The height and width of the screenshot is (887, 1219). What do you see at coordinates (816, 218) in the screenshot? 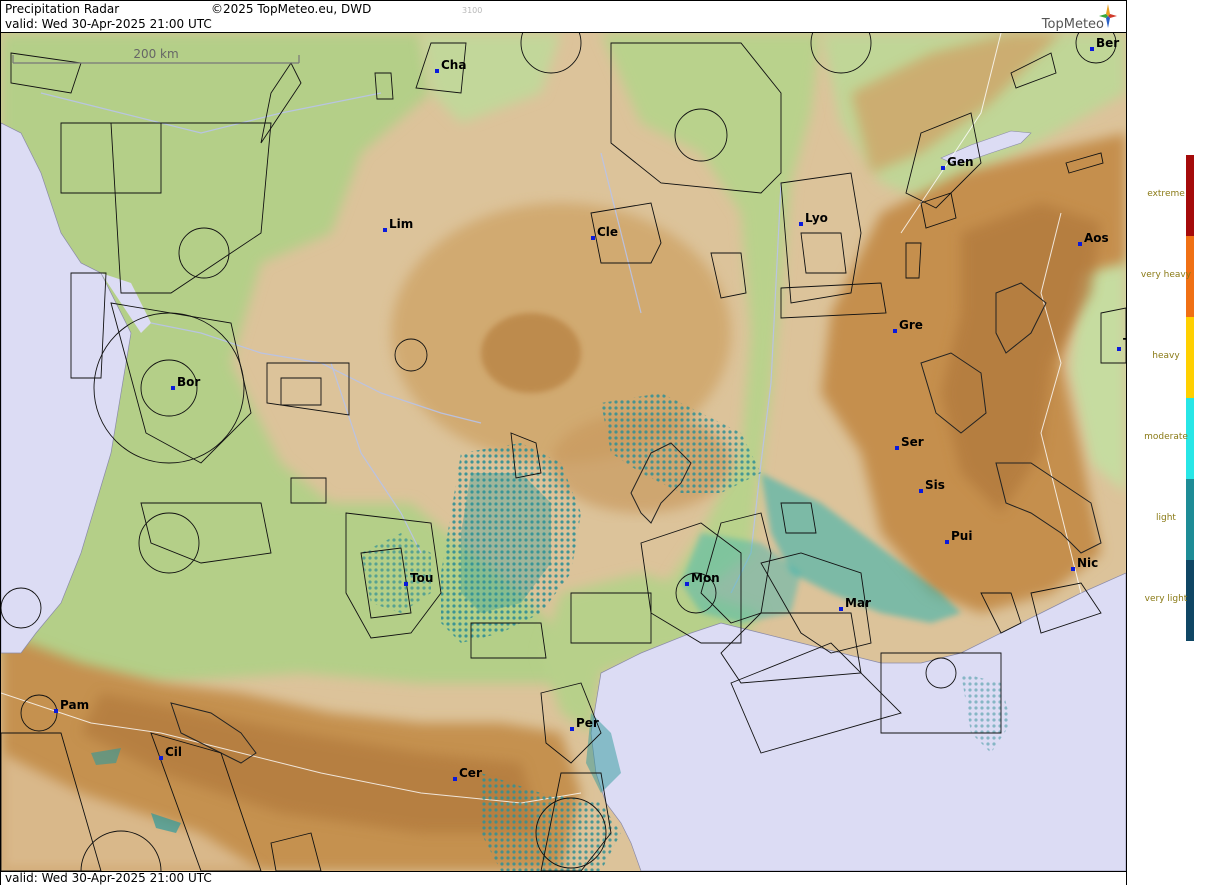
I see `city-label: Lyo` at bounding box center [816, 218].